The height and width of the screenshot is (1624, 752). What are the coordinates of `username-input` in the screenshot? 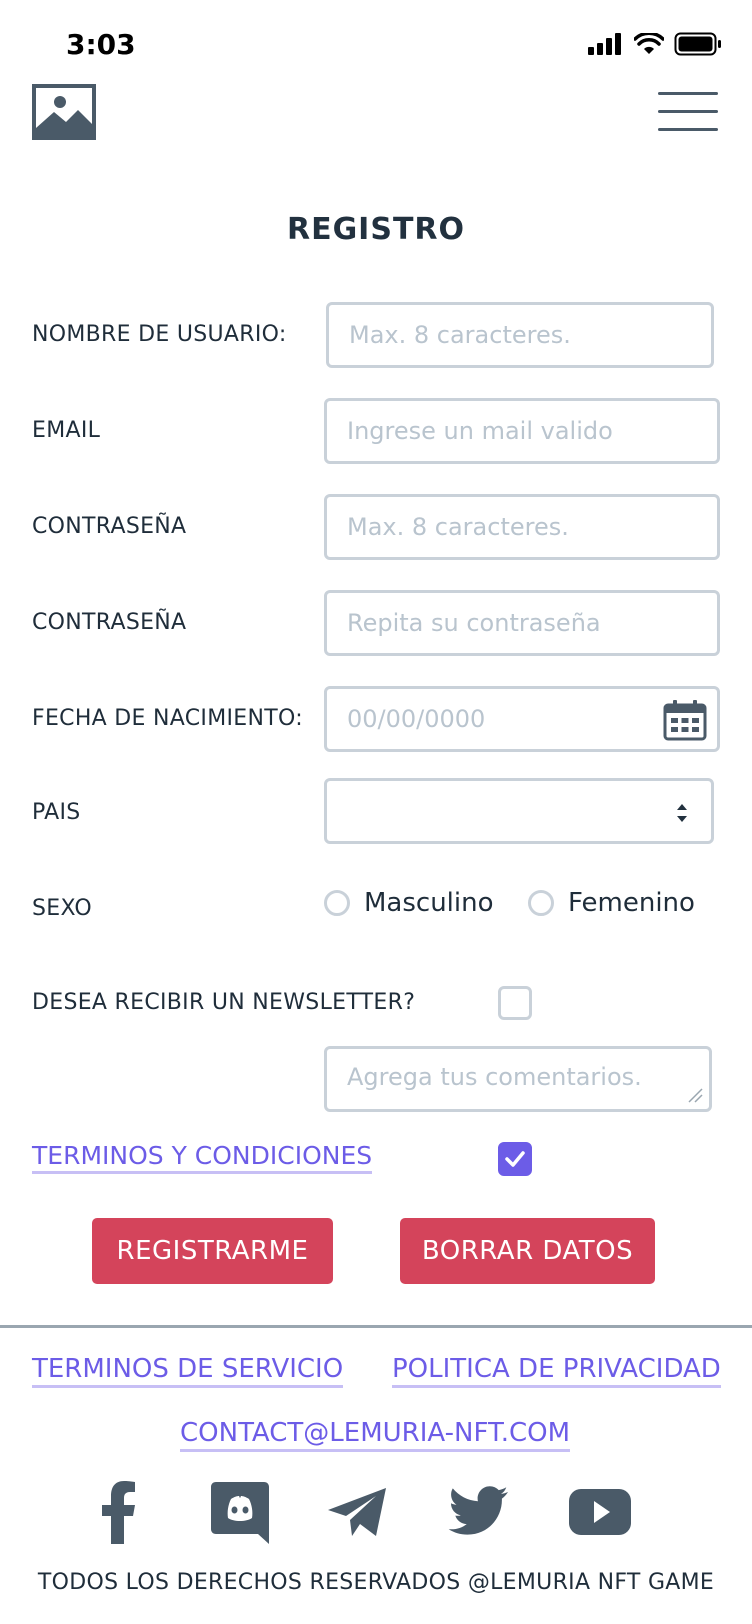 It's located at (520, 335).